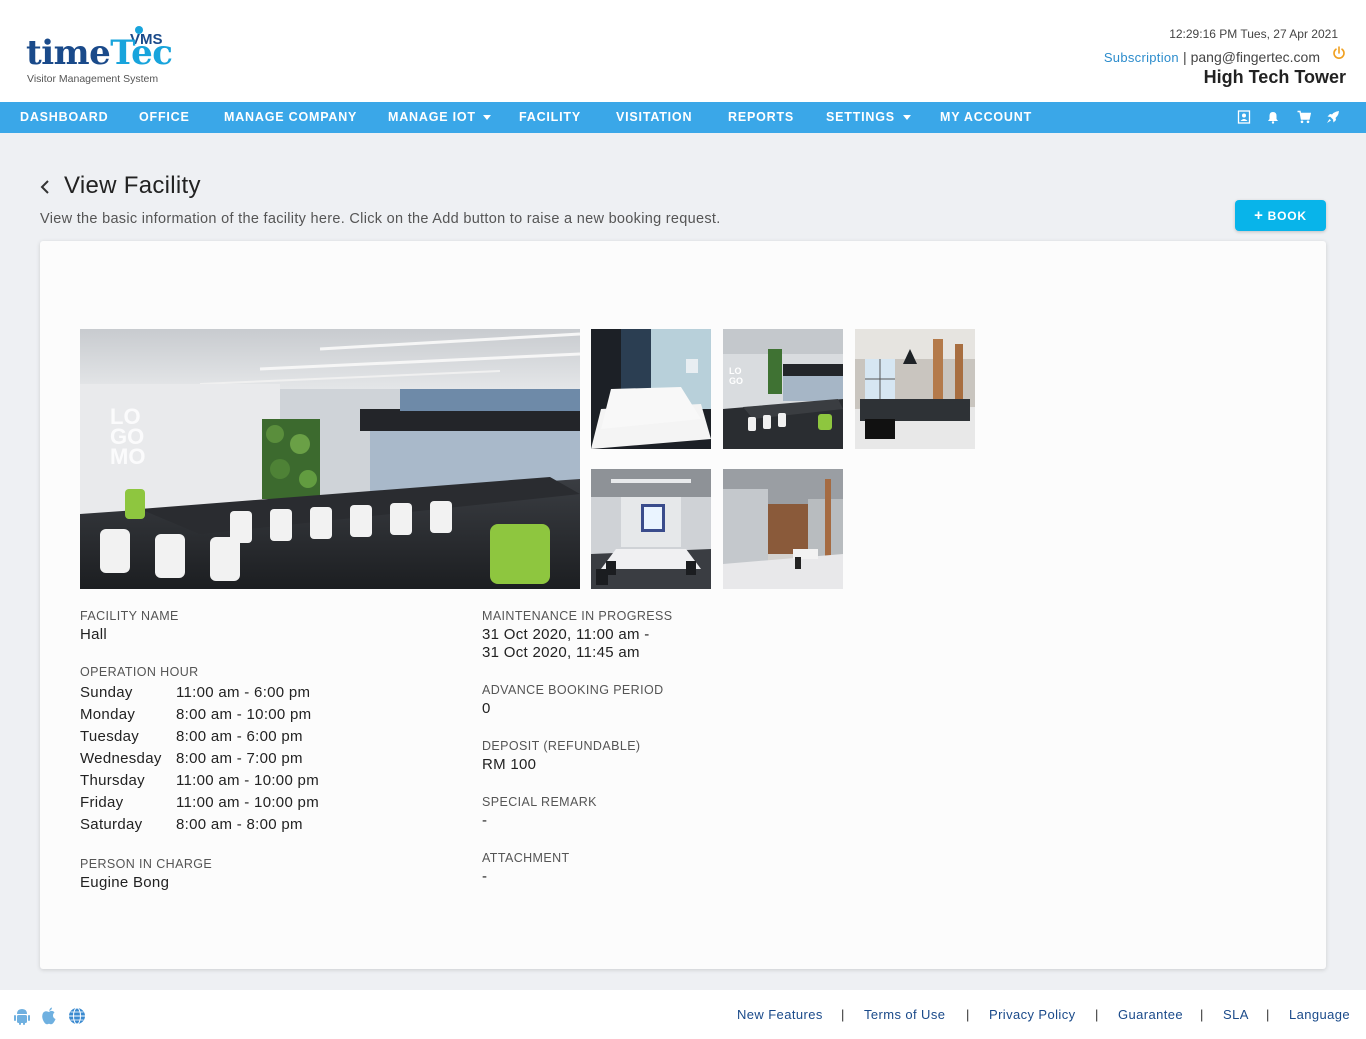 This screenshot has height=1039, width=1366. Describe the element at coordinates (77, 1016) in the screenshot. I see `globe-icon` at that location.